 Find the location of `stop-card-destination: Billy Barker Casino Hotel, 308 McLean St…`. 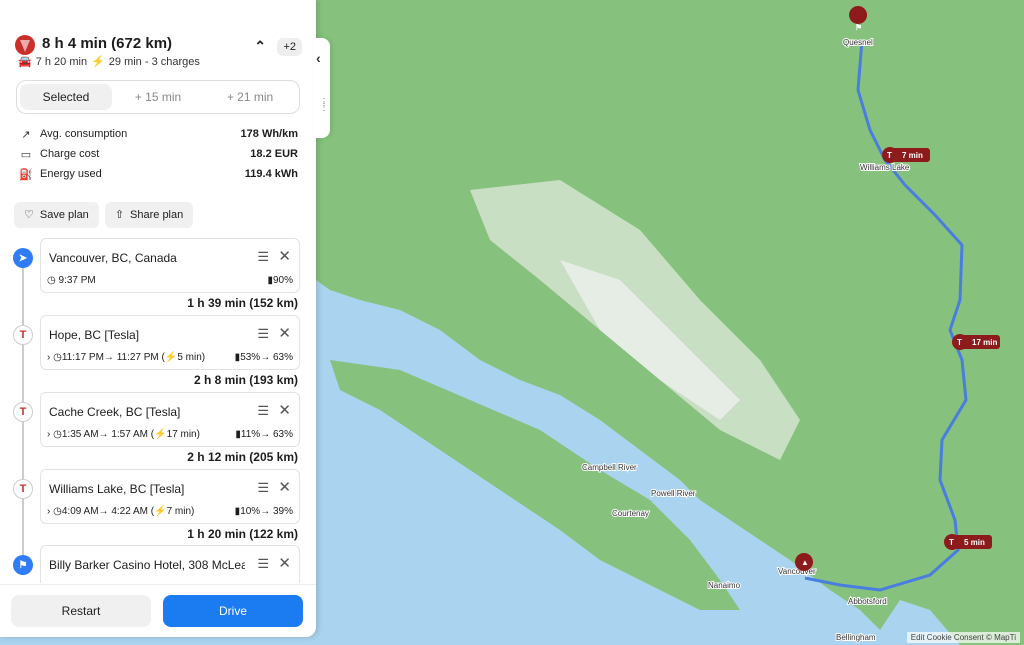

stop-card-destination: Billy Barker Casino Hotel, 308 McLean St… is located at coordinates (170, 564).